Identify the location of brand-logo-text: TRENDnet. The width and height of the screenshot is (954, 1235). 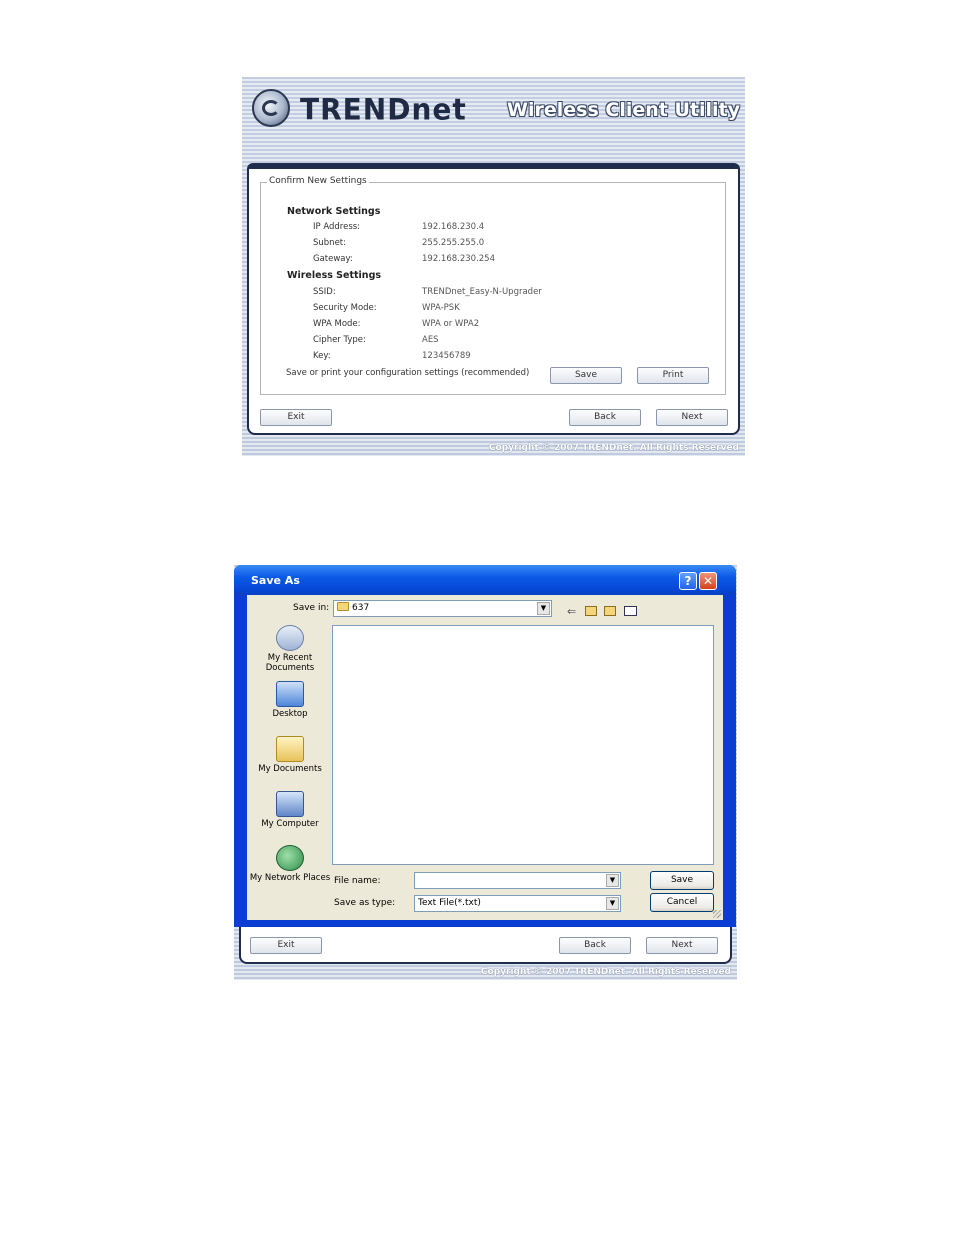
(383, 109).